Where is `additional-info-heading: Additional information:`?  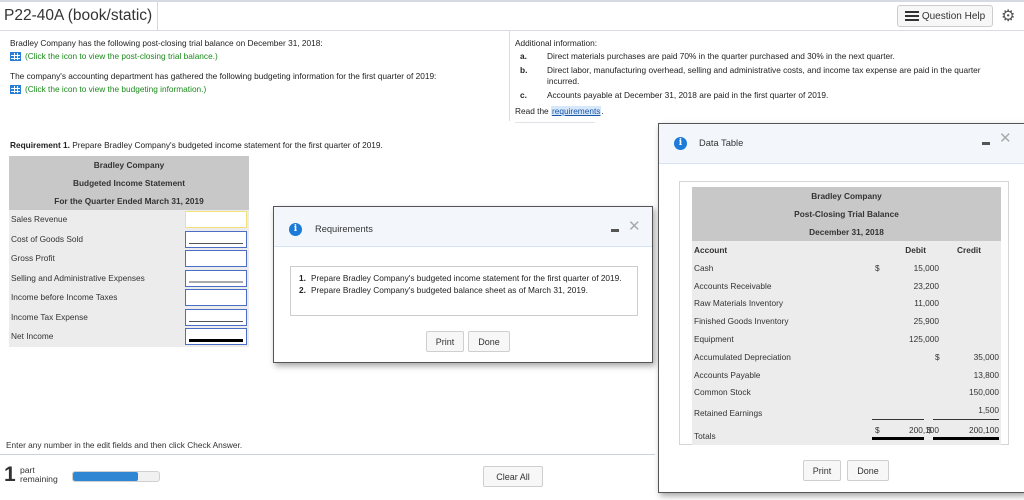
additional-info-heading: Additional information: is located at coordinates (556, 43).